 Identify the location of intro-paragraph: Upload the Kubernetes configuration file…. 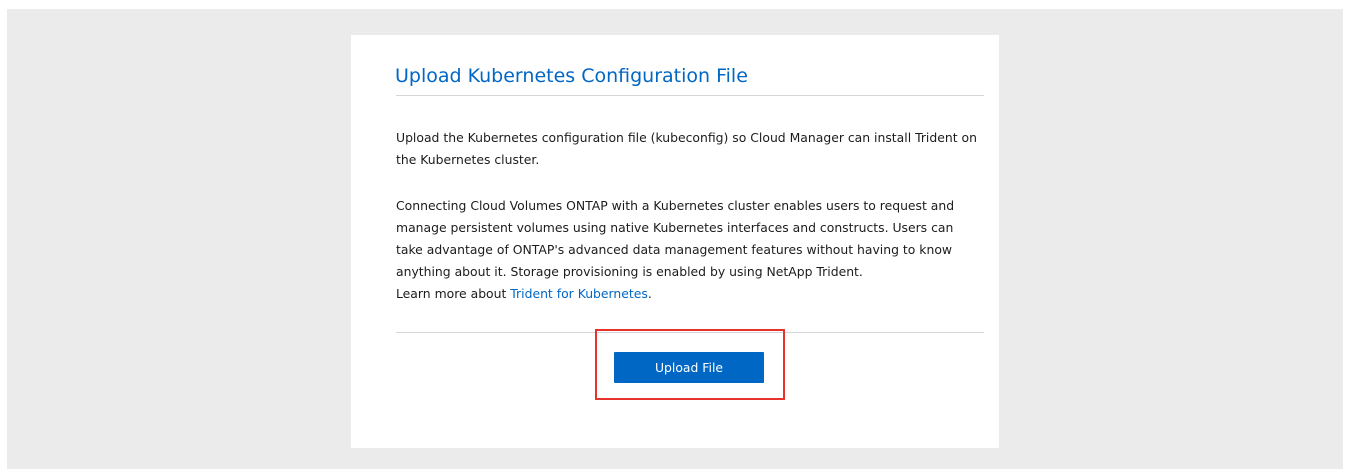
(686, 148).